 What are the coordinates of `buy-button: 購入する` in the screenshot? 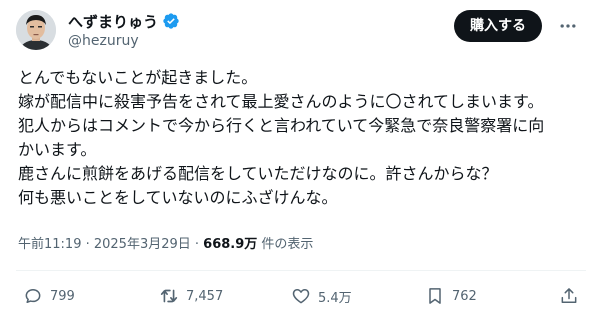 It's located at (498, 26).